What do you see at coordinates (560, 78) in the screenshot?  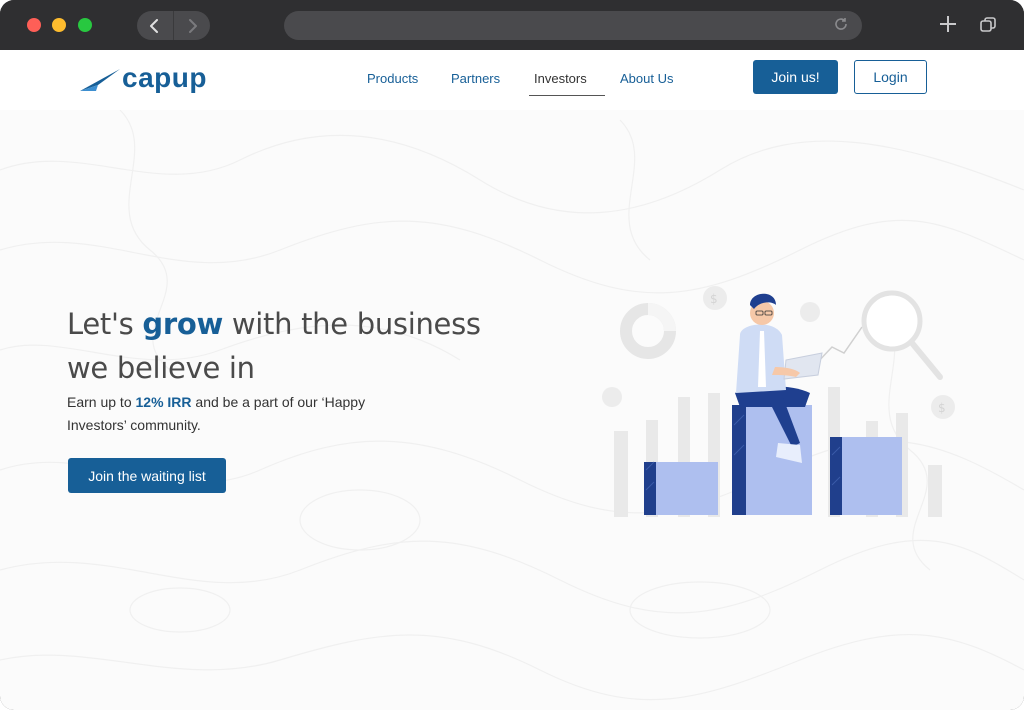 I see `nav-item-investors: Investors` at bounding box center [560, 78].